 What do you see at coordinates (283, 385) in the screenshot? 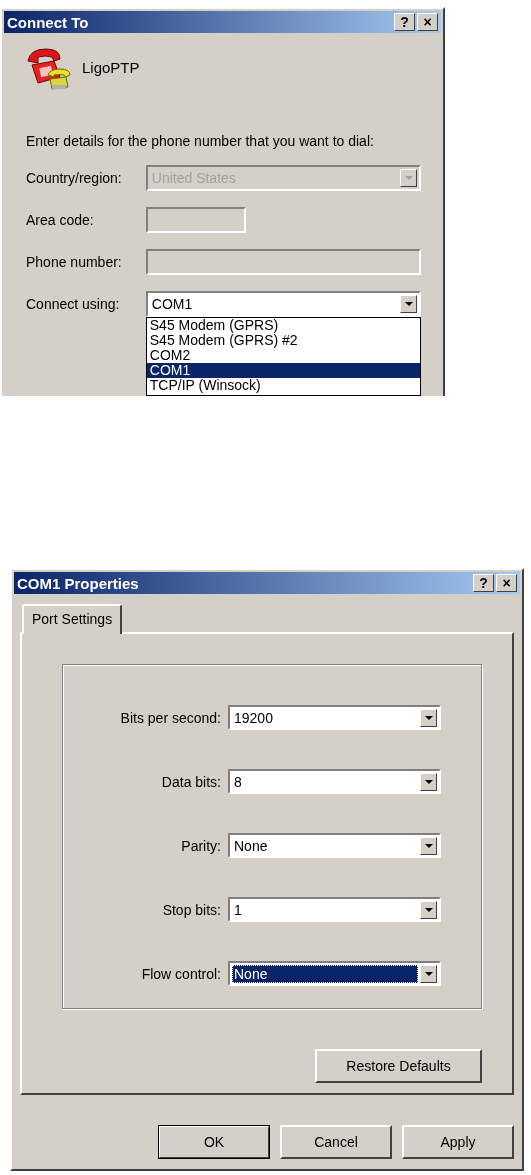
I see `dropdown-option: TCP/IP (Winsock)` at bounding box center [283, 385].